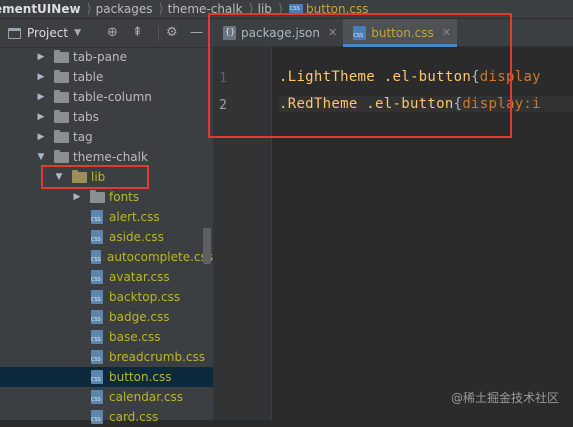  I want to click on breadcrumb-button-css: button.css, so click(328, 9).